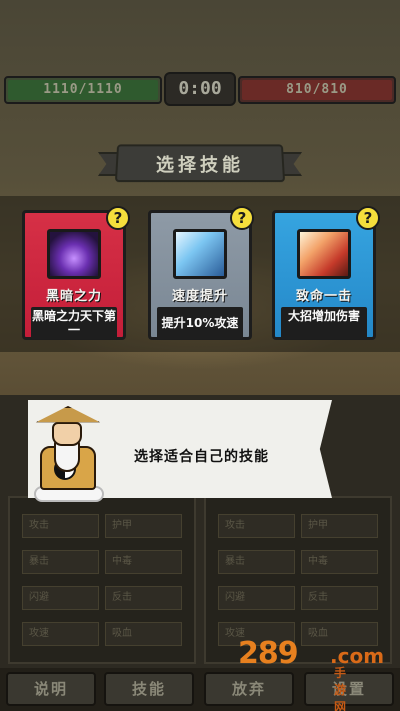 Image resolution: width=400 pixels, height=711 pixels. I want to click on player-hp-bar: 1110/1110, so click(83, 90).